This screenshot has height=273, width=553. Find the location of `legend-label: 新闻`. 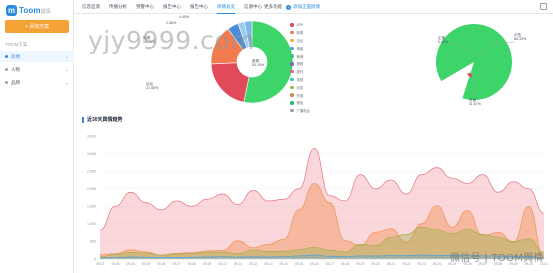

legend-label: 新闻 is located at coordinates (300, 33).